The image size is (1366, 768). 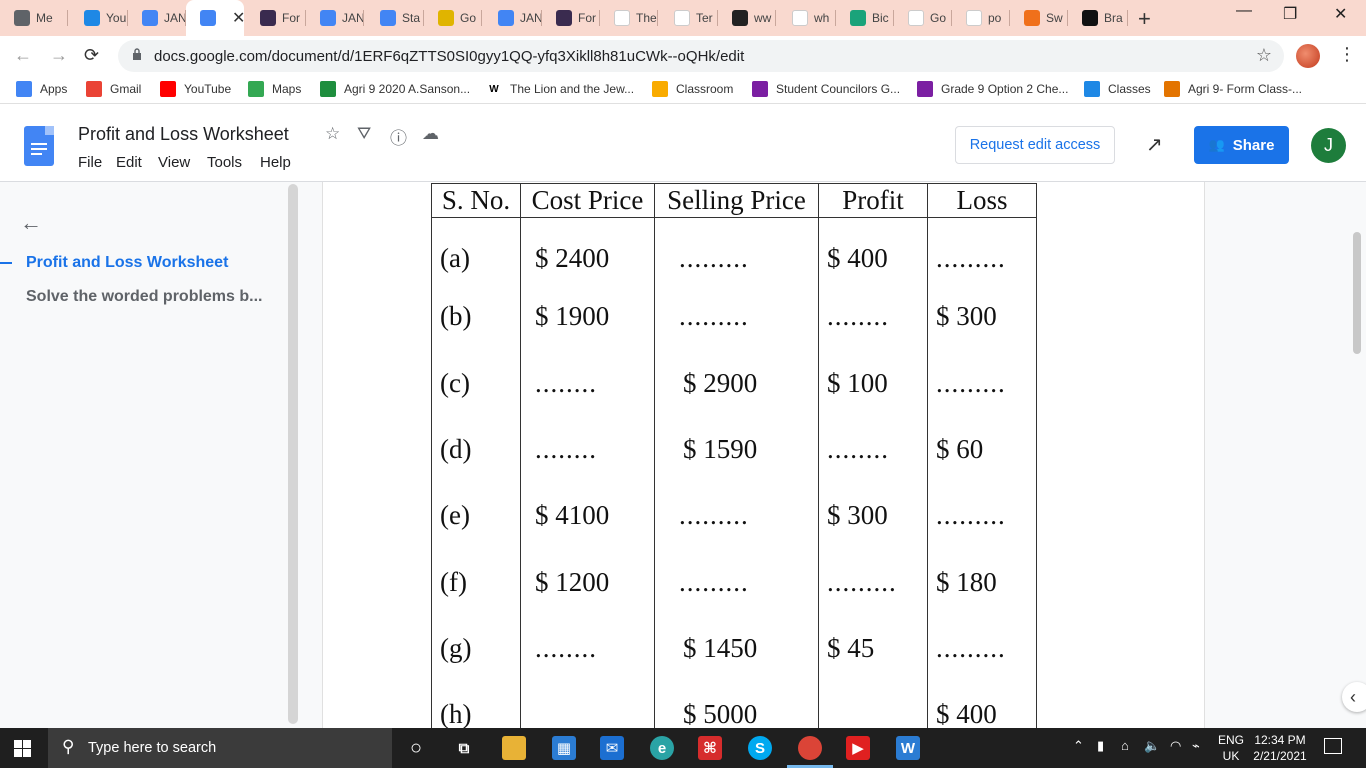 What do you see at coordinates (1244, 11) in the screenshot?
I see `minimize-icon: —` at bounding box center [1244, 11].